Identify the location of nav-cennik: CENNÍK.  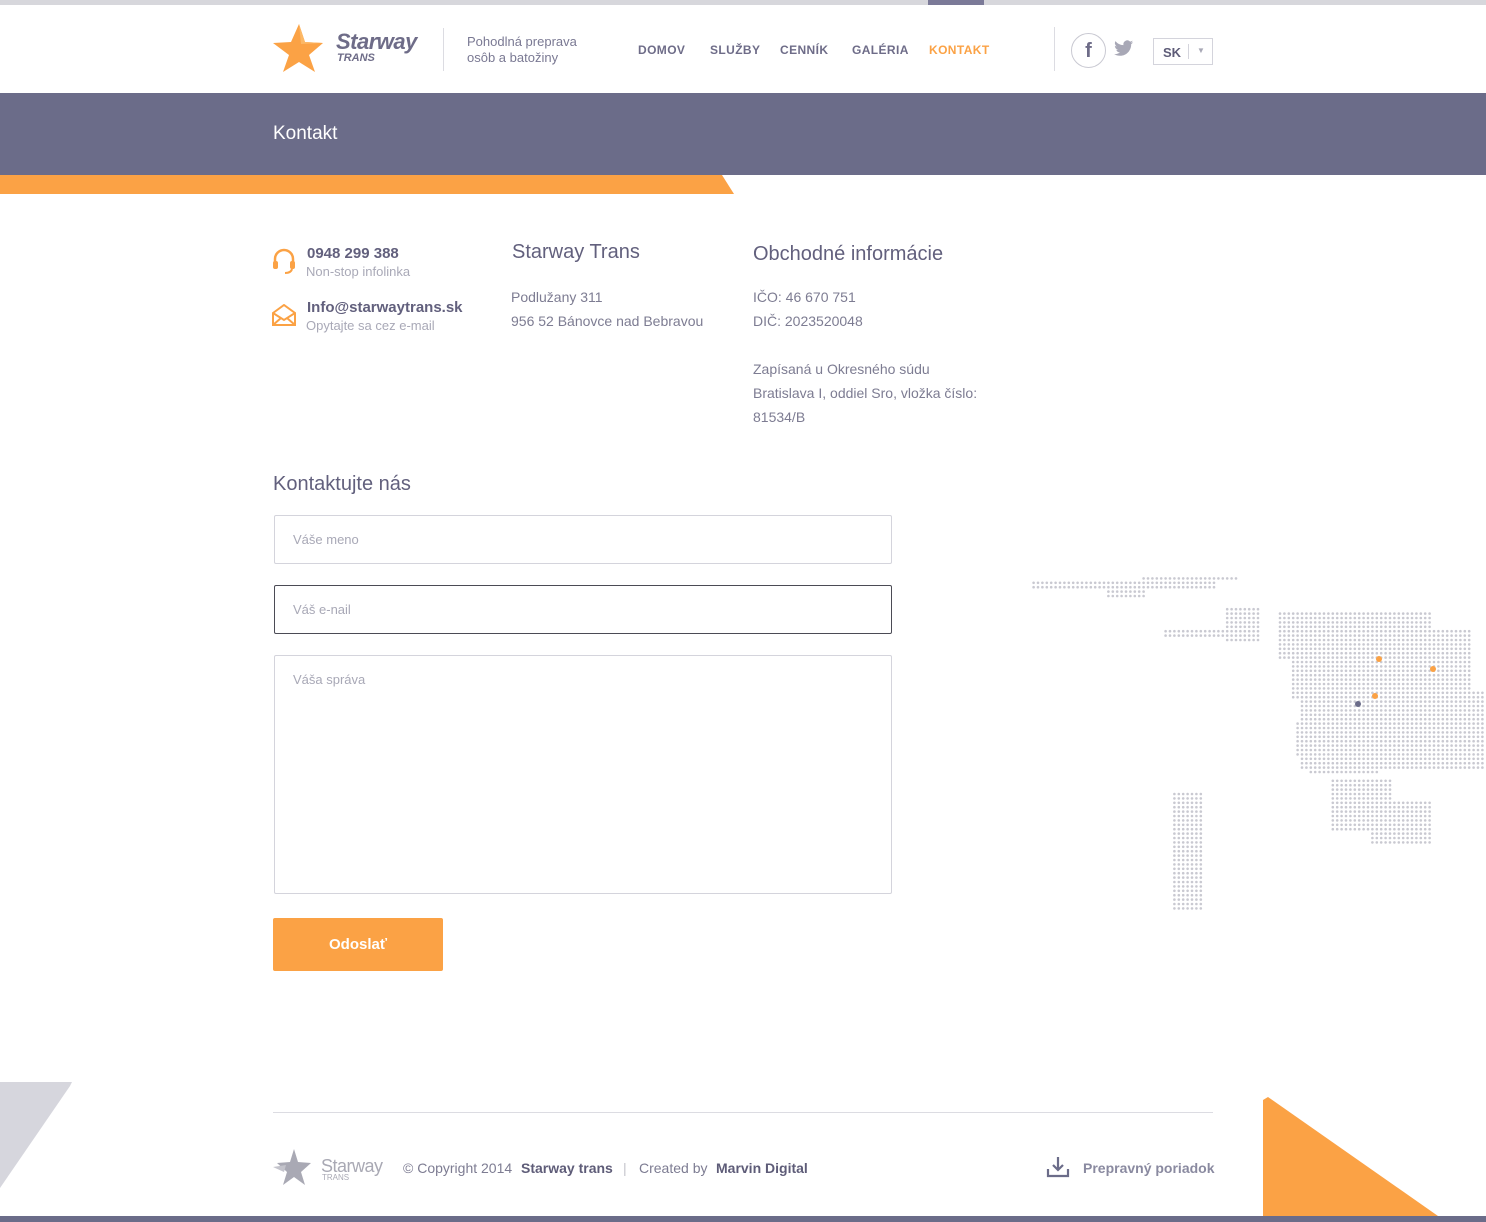
(804, 50).